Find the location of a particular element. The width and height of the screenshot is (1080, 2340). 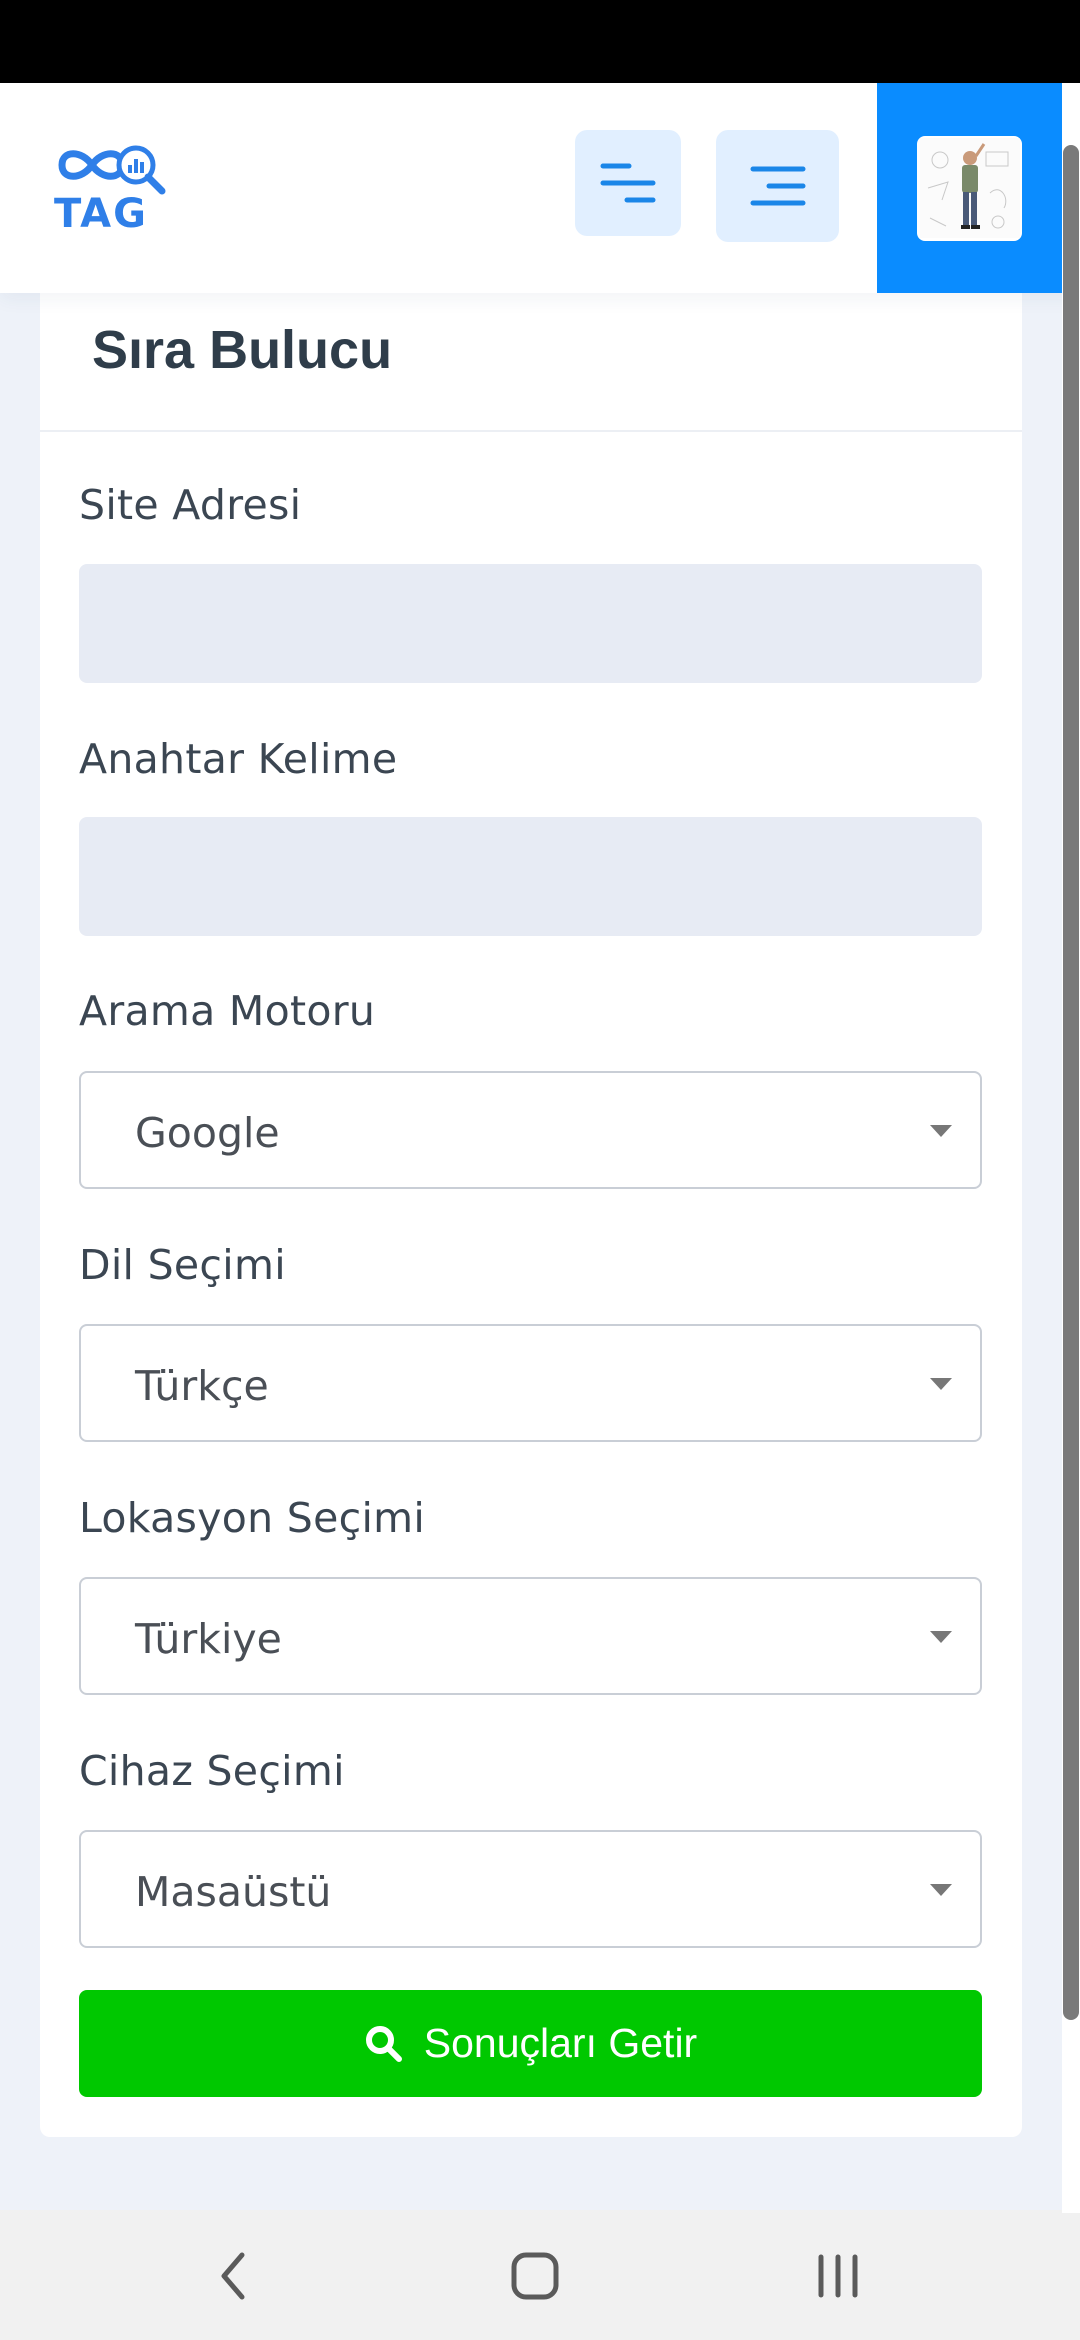

nav-back-button is located at coordinates (233, 2276).